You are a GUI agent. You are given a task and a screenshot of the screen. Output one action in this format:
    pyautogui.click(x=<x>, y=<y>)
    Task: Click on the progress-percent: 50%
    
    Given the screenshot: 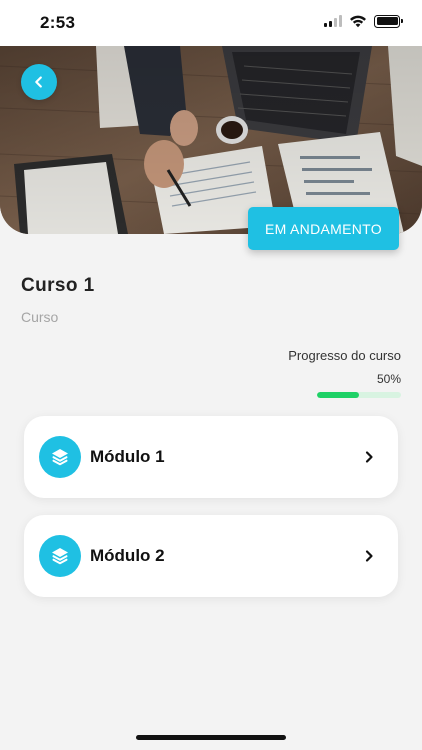 What is the action you would take?
    pyautogui.click(x=388, y=379)
    